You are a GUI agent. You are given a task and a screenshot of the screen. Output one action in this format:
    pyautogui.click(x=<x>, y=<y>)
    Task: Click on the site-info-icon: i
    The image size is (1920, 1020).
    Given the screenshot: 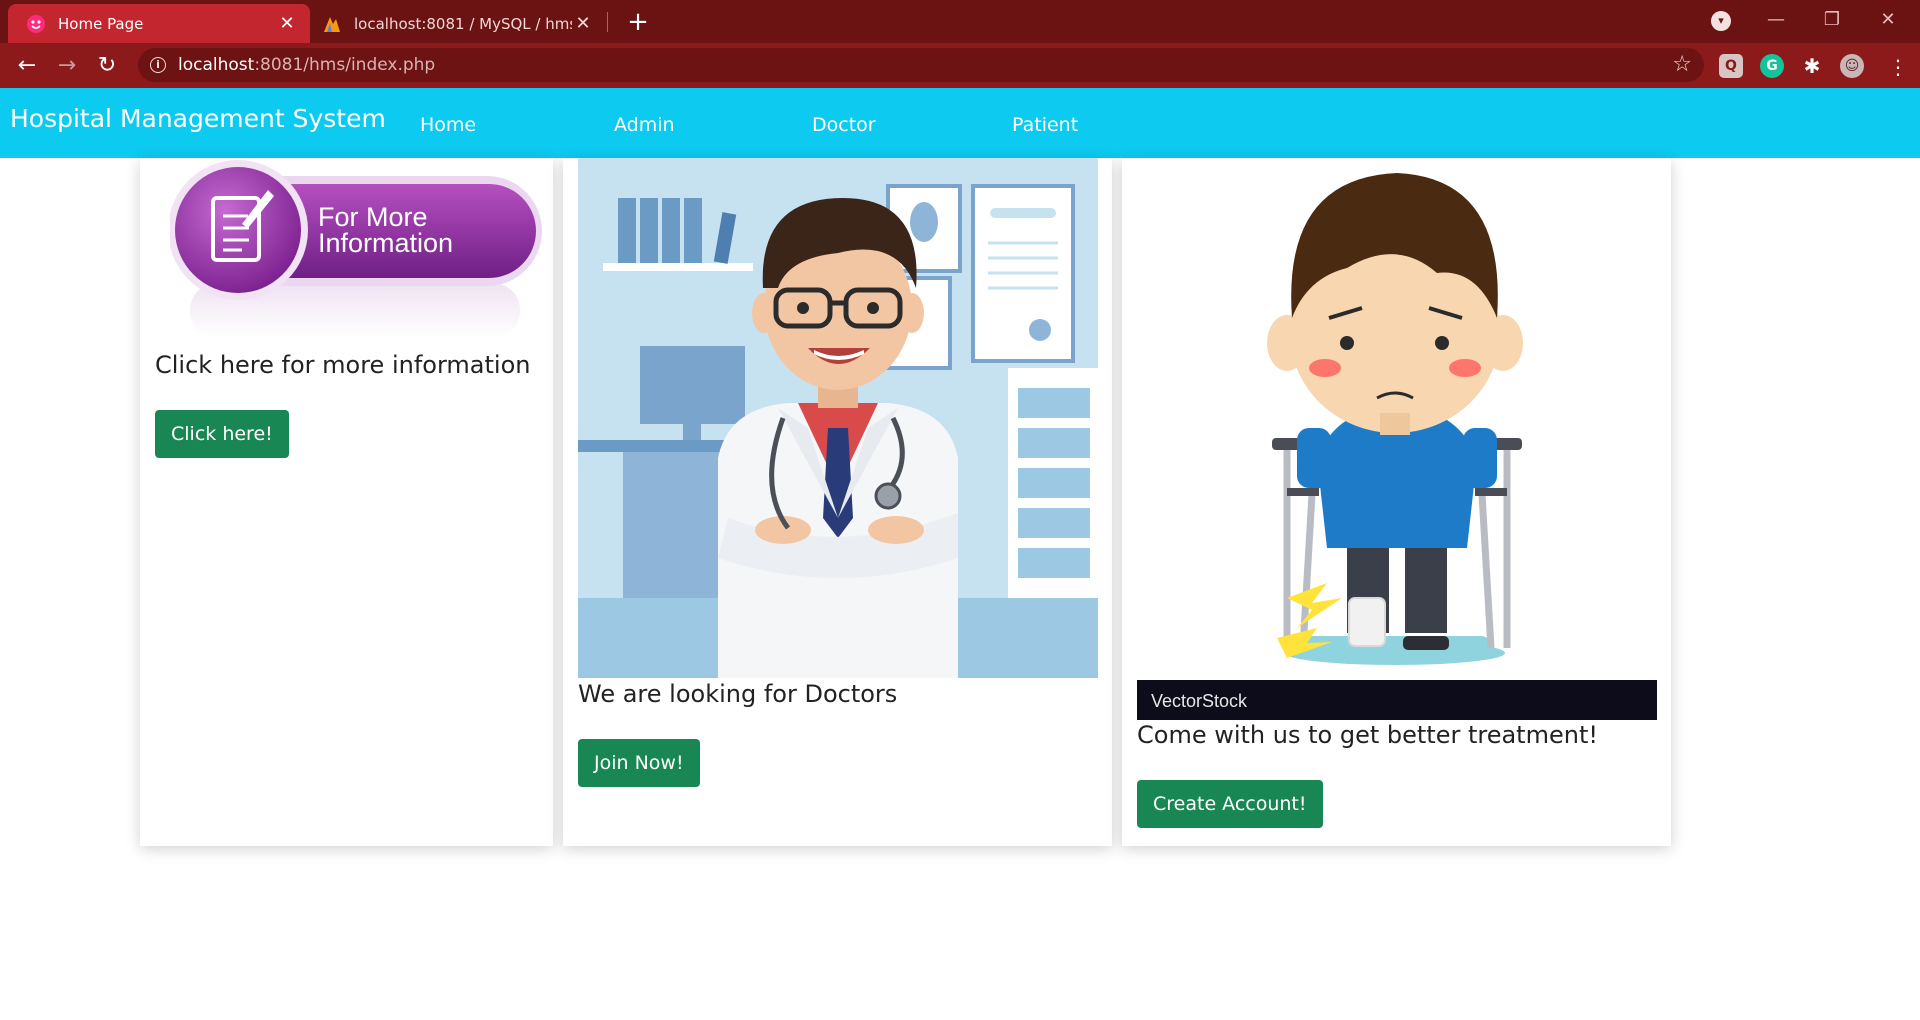 What is the action you would take?
    pyautogui.click(x=158, y=65)
    